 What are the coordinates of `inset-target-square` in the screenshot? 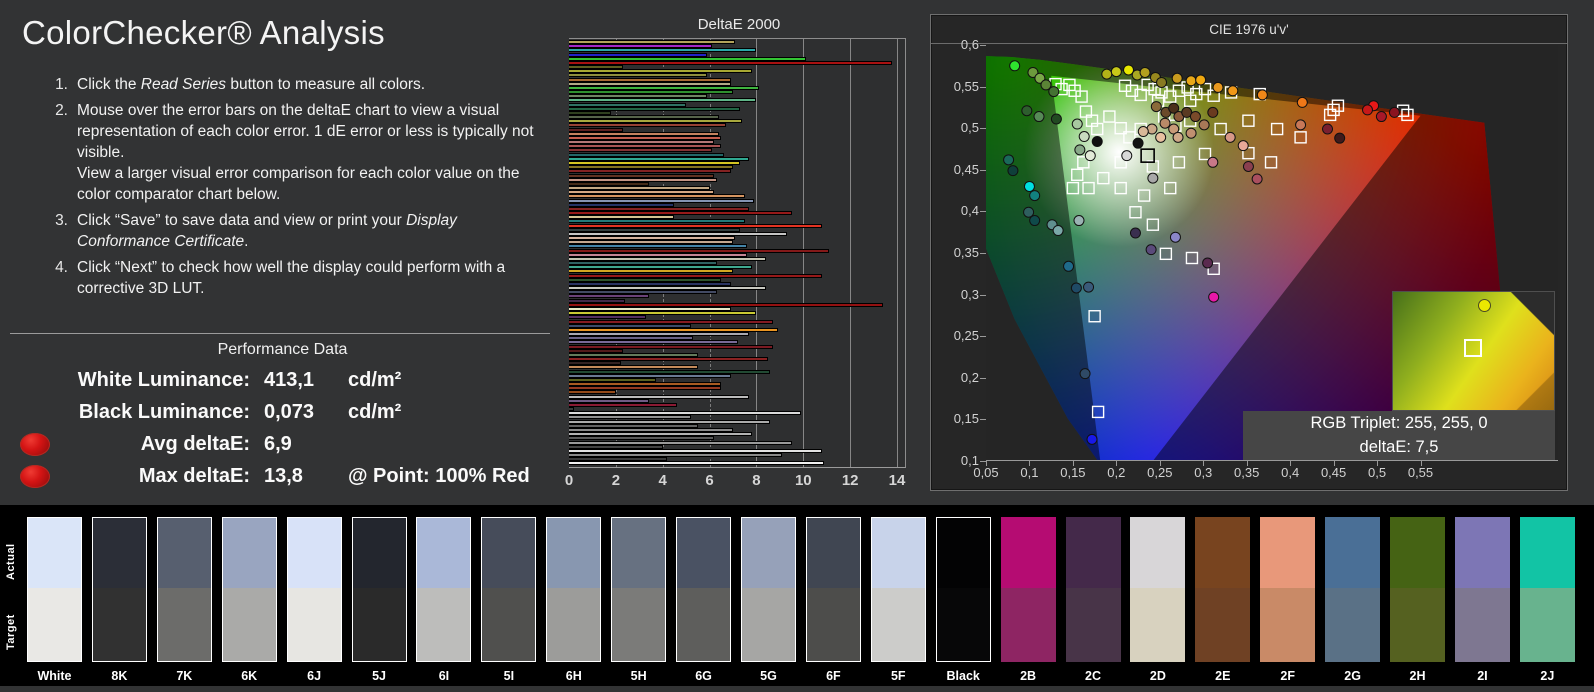 It's located at (1472, 348).